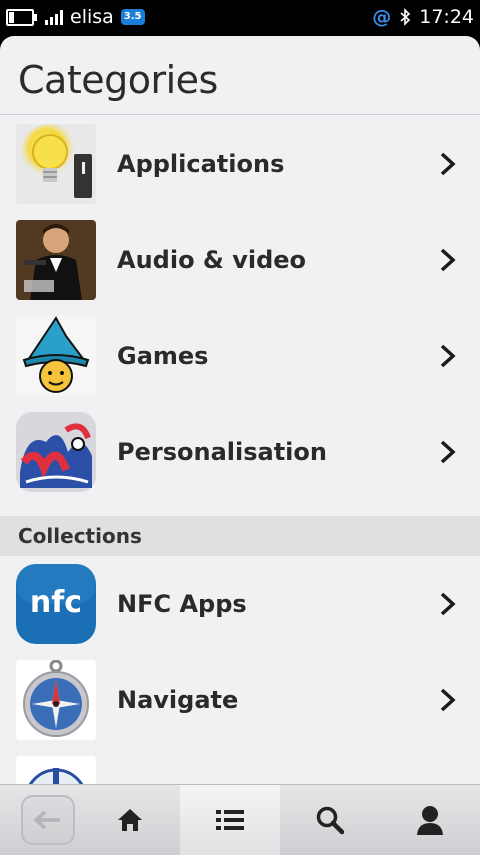 This screenshot has height=855, width=480. What do you see at coordinates (212, 260) in the screenshot?
I see `category-label: Audio & video` at bounding box center [212, 260].